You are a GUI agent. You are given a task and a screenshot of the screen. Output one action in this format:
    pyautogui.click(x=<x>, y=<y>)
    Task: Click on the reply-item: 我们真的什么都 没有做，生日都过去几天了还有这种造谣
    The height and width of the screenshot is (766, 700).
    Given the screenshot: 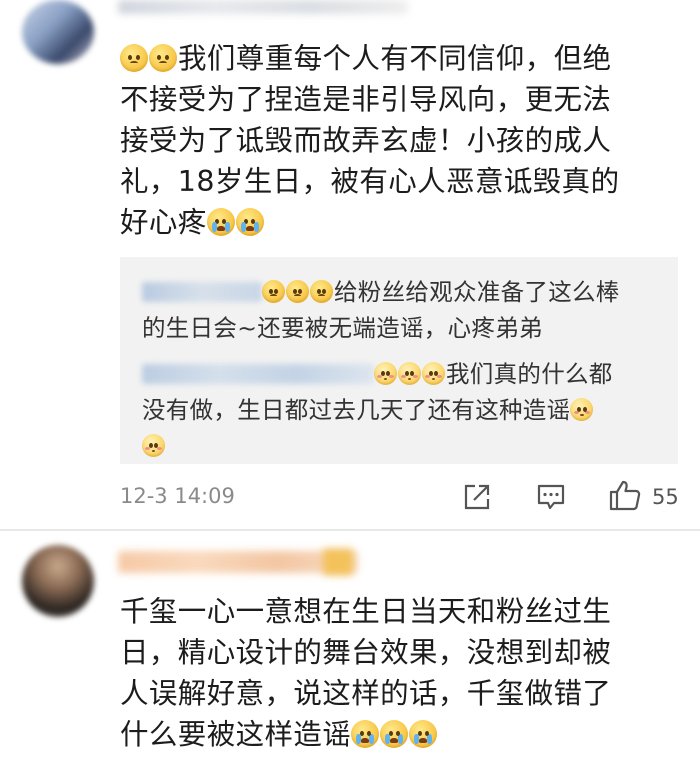 What is the action you would take?
    pyautogui.click(x=407, y=410)
    